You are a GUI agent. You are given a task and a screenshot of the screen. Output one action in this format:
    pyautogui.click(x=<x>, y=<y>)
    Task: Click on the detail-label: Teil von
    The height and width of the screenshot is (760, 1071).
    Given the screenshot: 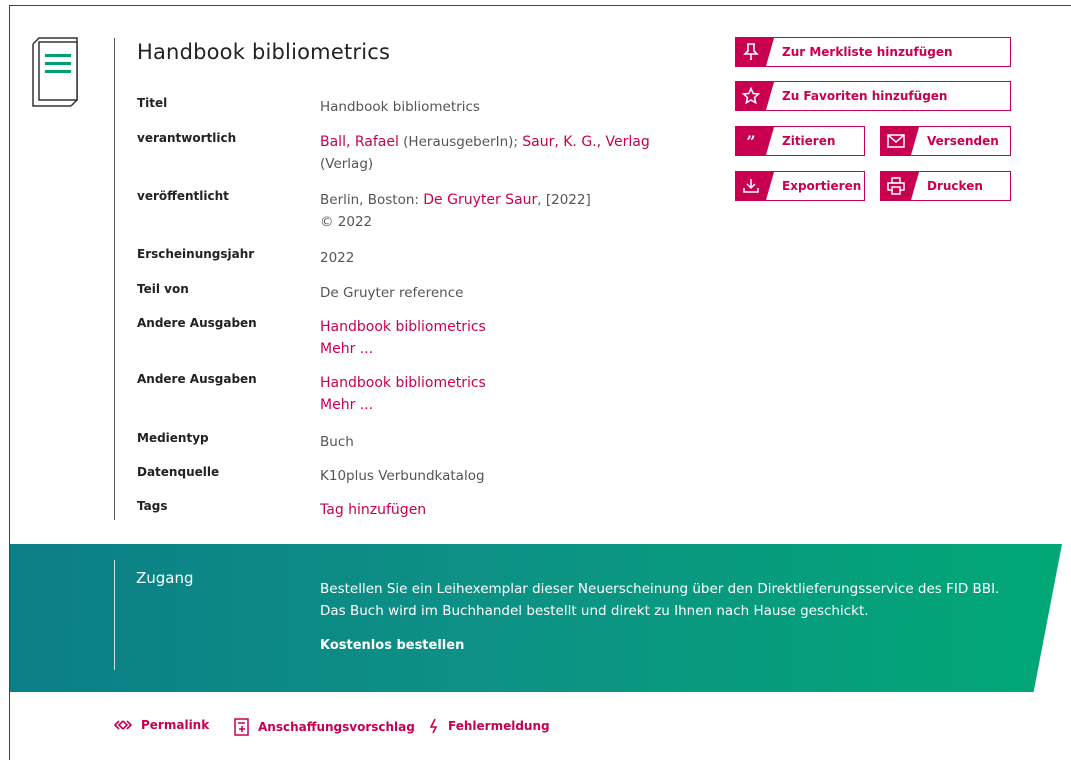 What is the action you would take?
    pyautogui.click(x=163, y=289)
    